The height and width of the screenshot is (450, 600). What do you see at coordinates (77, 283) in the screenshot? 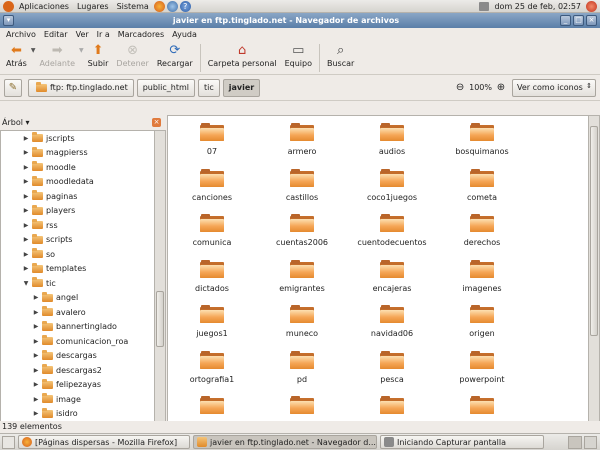
I see `tree-row: ▼ tic` at bounding box center [77, 283].